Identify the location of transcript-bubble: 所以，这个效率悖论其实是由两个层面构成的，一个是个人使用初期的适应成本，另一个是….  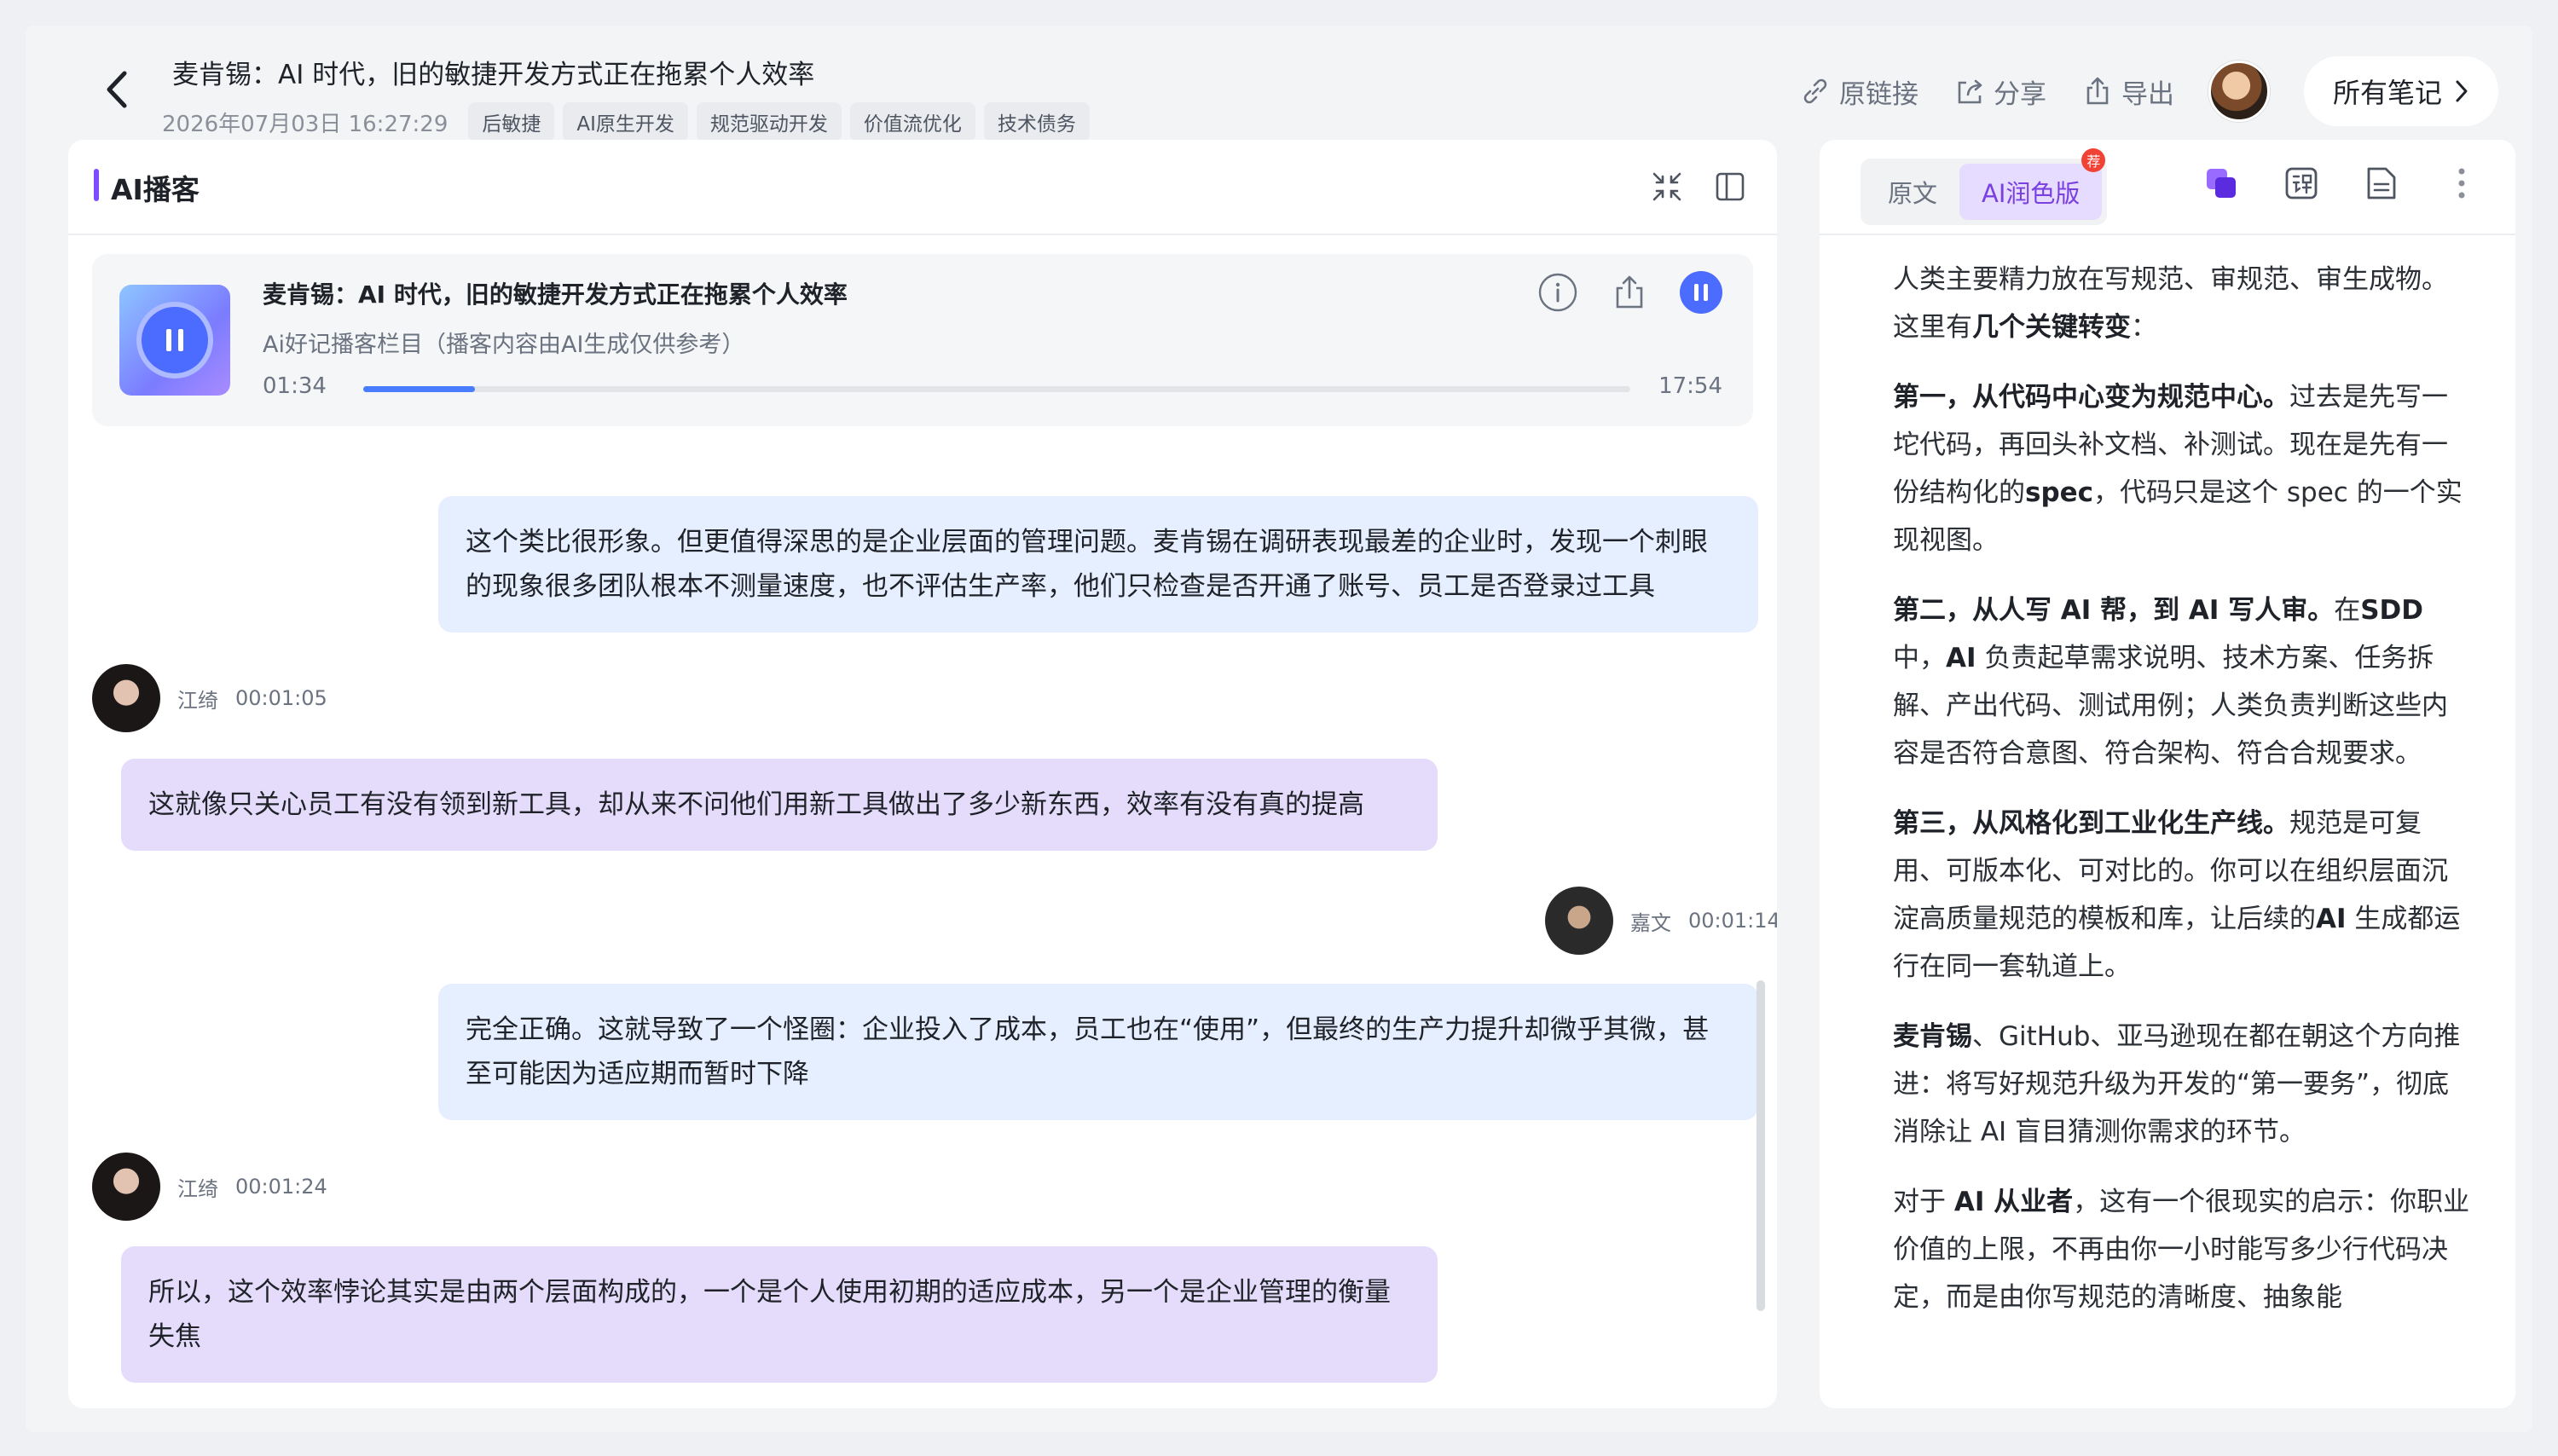
(779, 1314).